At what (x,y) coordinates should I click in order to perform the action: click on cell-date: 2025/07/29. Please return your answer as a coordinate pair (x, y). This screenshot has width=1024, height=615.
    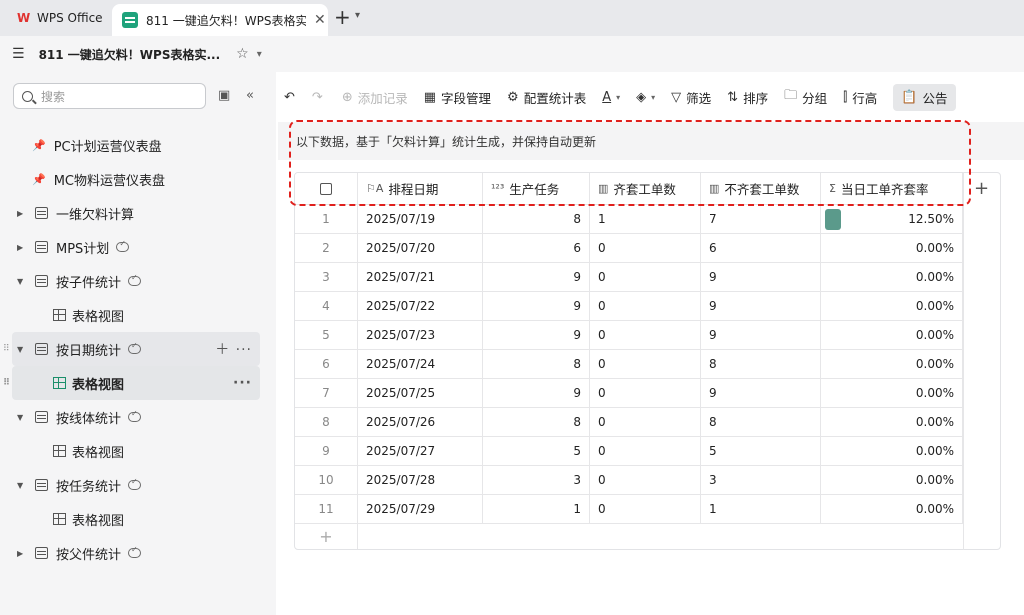
    Looking at the image, I should click on (420, 509).